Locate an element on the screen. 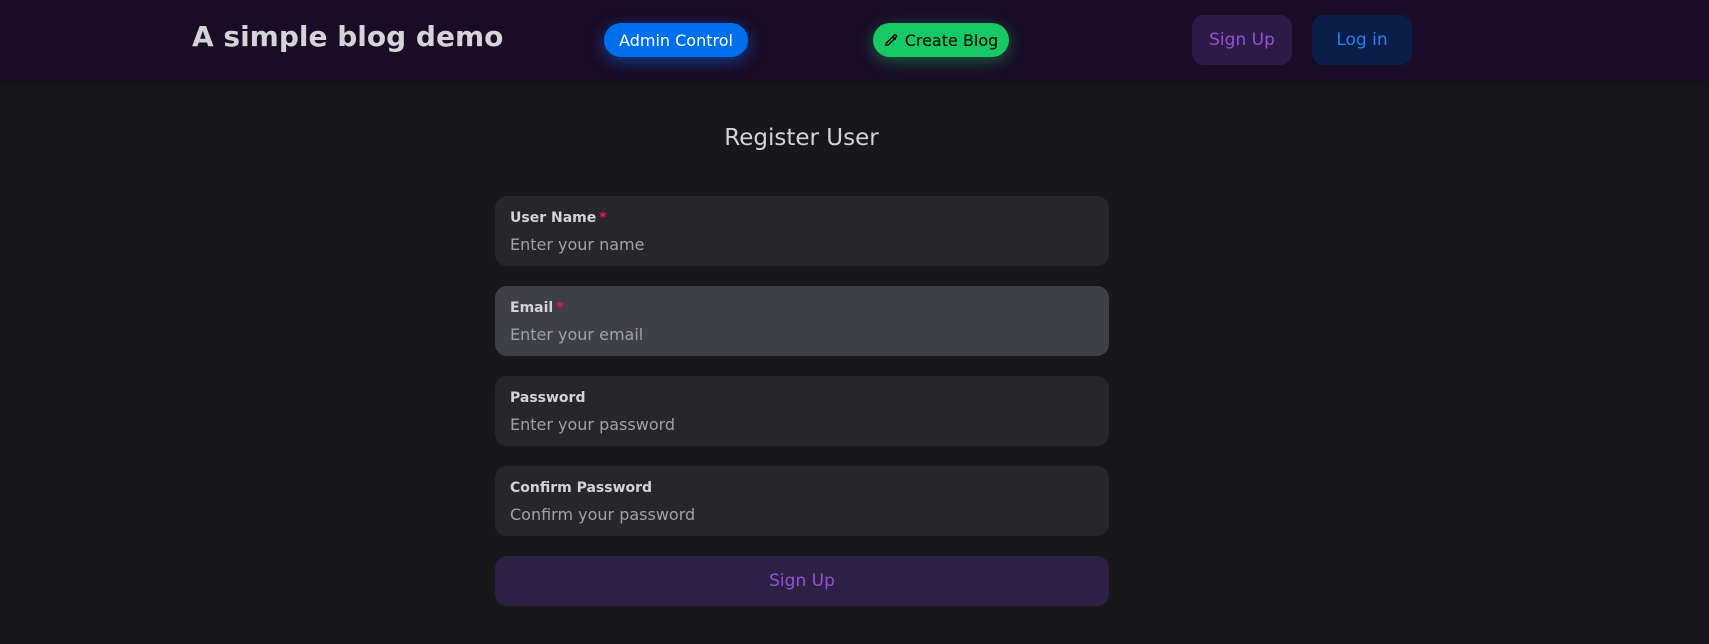 The height and width of the screenshot is (644, 1709). email-label-text: Email is located at coordinates (532, 308).